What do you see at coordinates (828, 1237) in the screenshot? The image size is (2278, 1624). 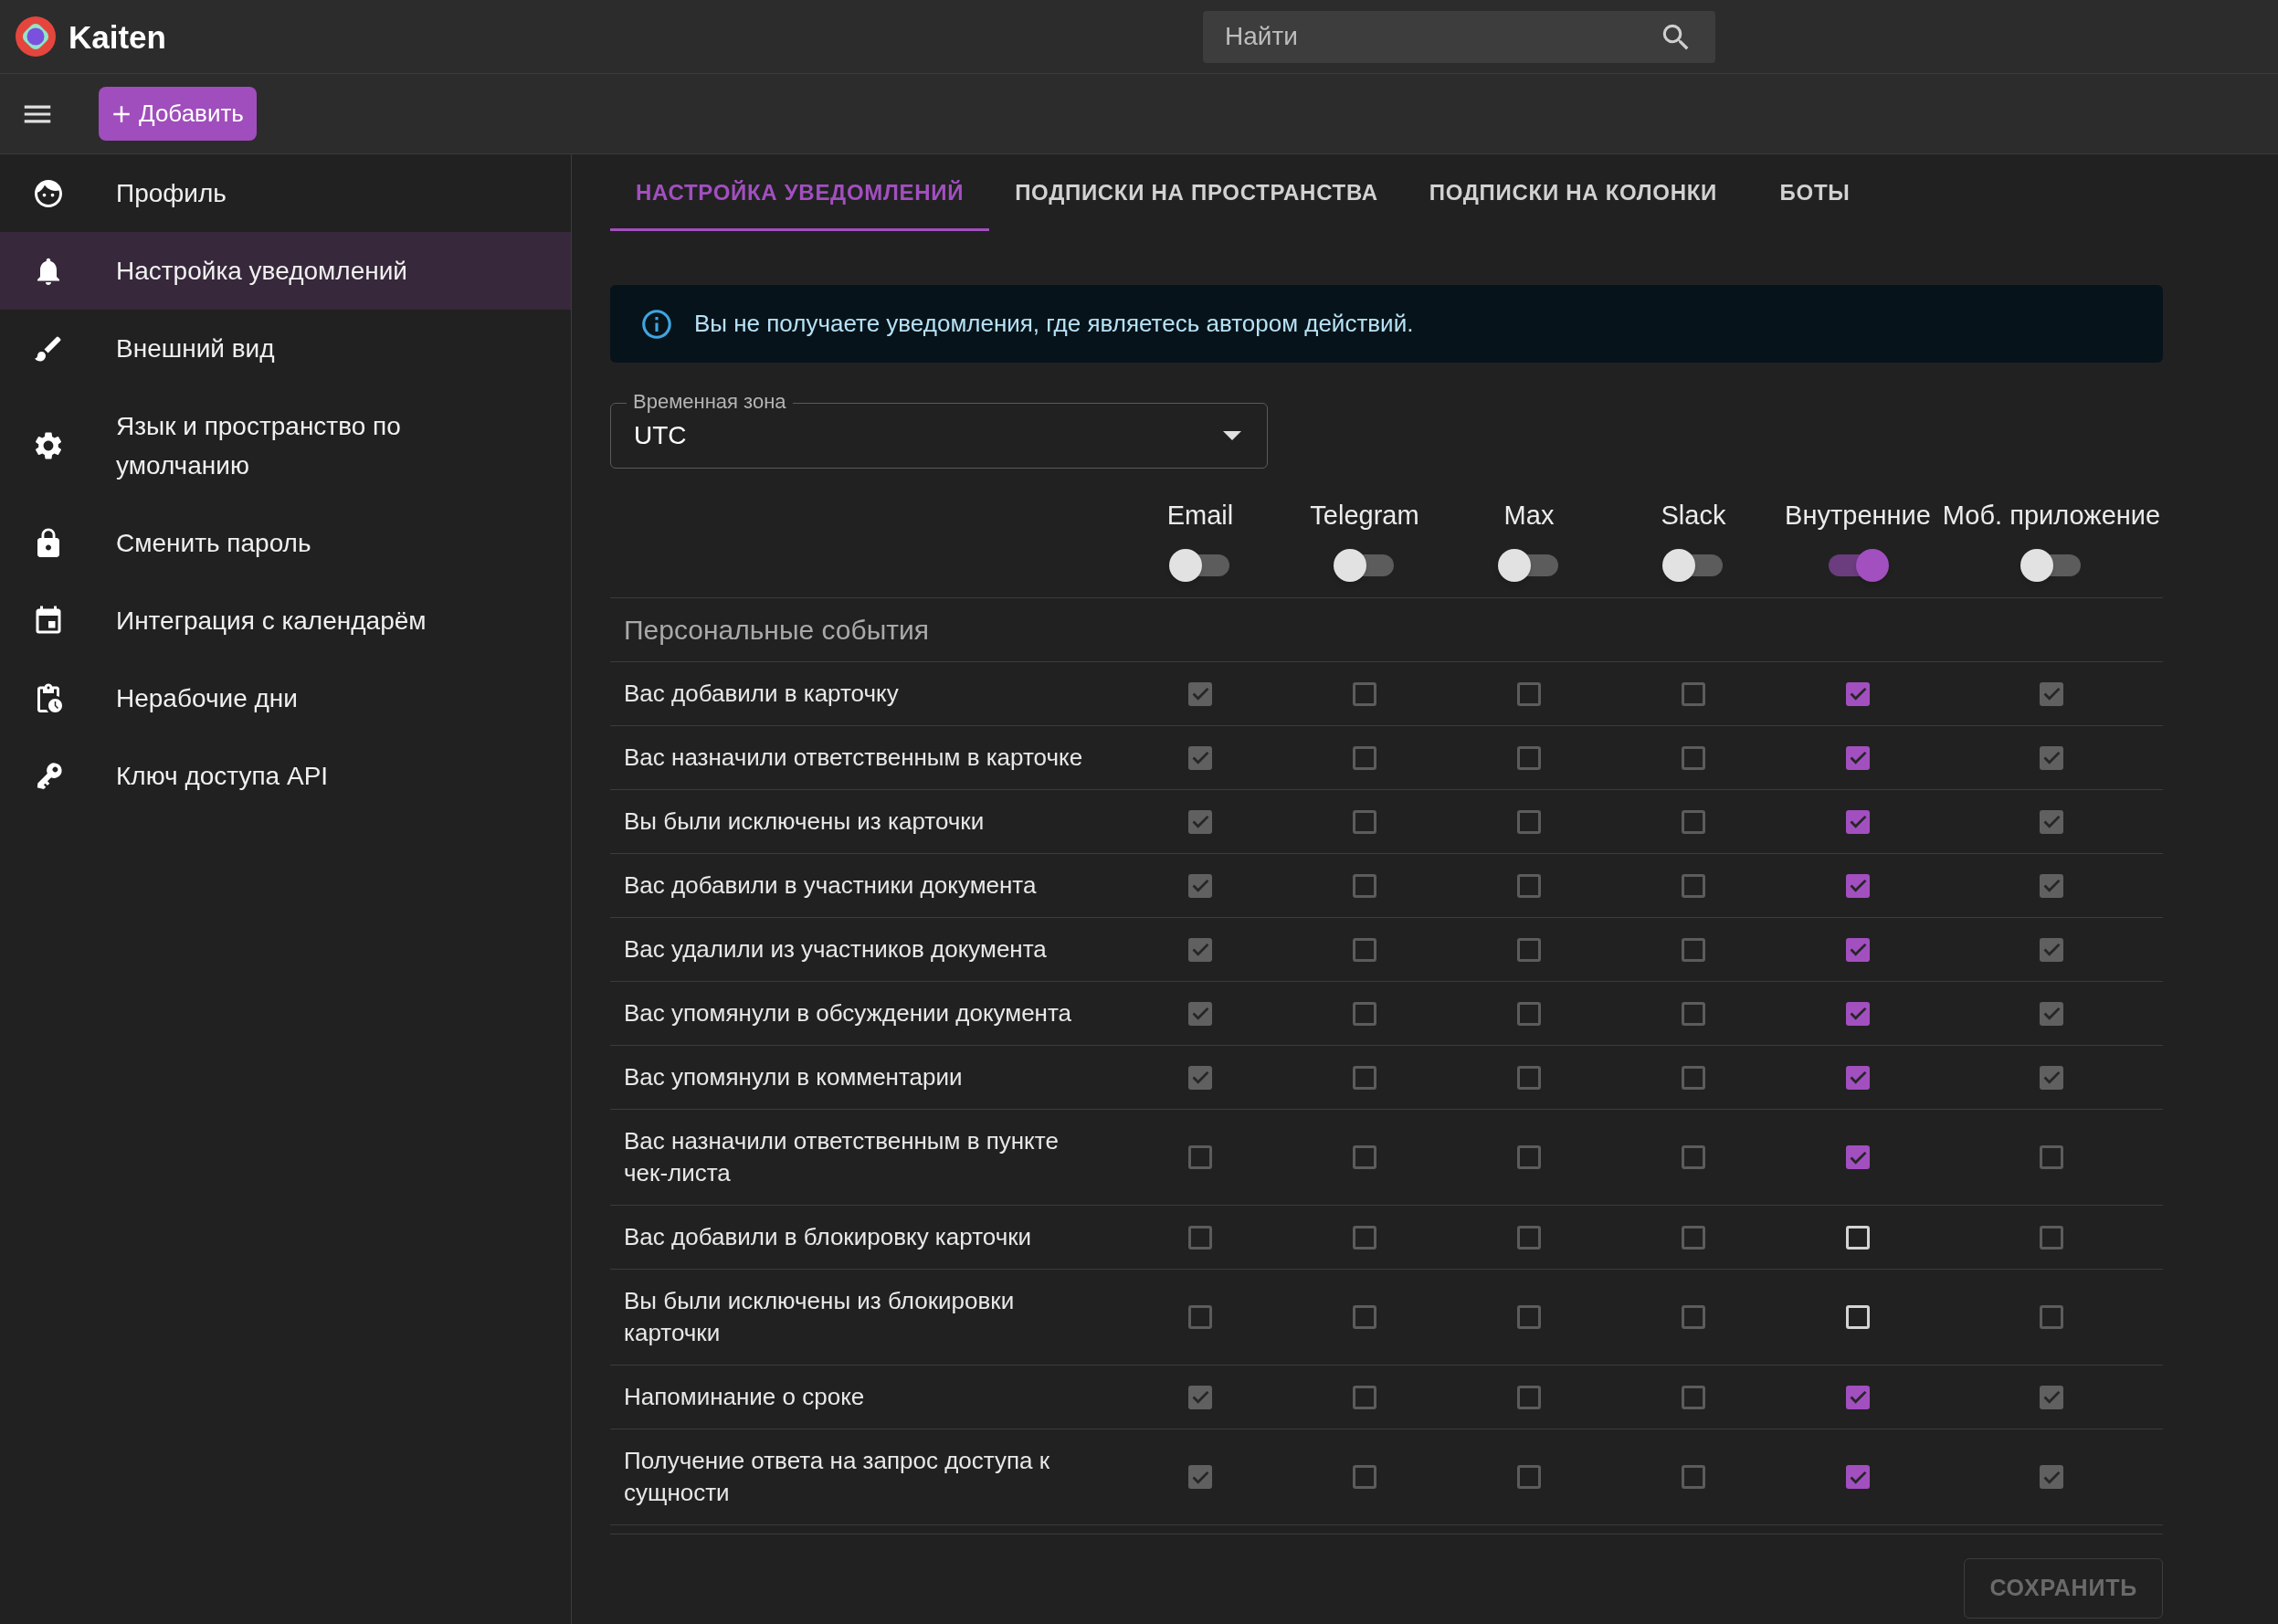 I see `event-label: Вас добавили в блокировку карточки` at bounding box center [828, 1237].